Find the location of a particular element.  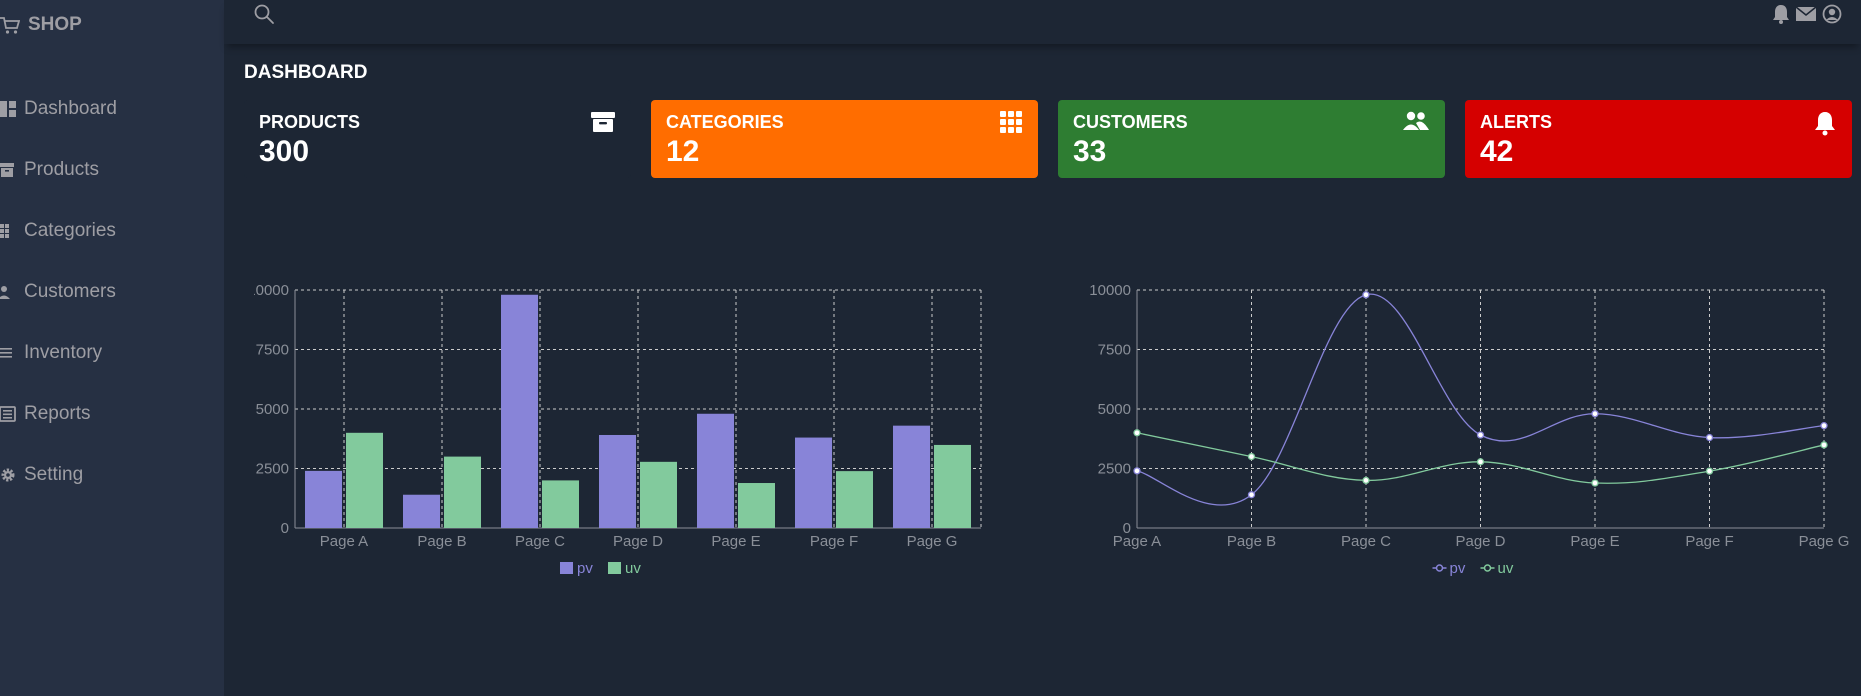

sidebar-item-inventory: Inventory is located at coordinates (112, 352).